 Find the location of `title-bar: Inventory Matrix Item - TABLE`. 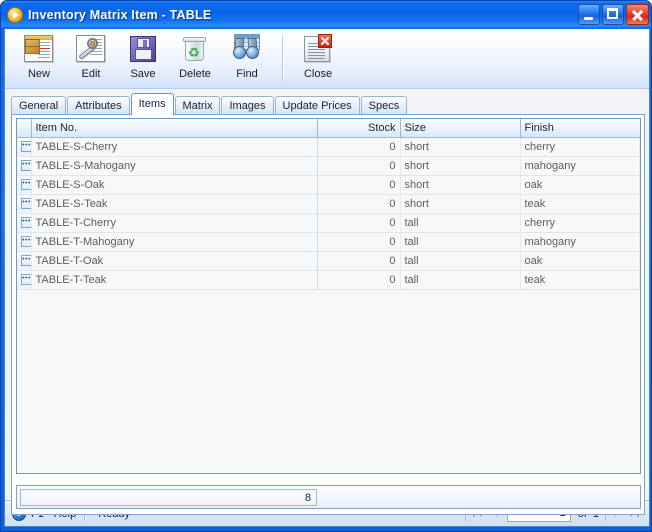

title-bar: Inventory Matrix Item - TABLE is located at coordinates (326, 15).